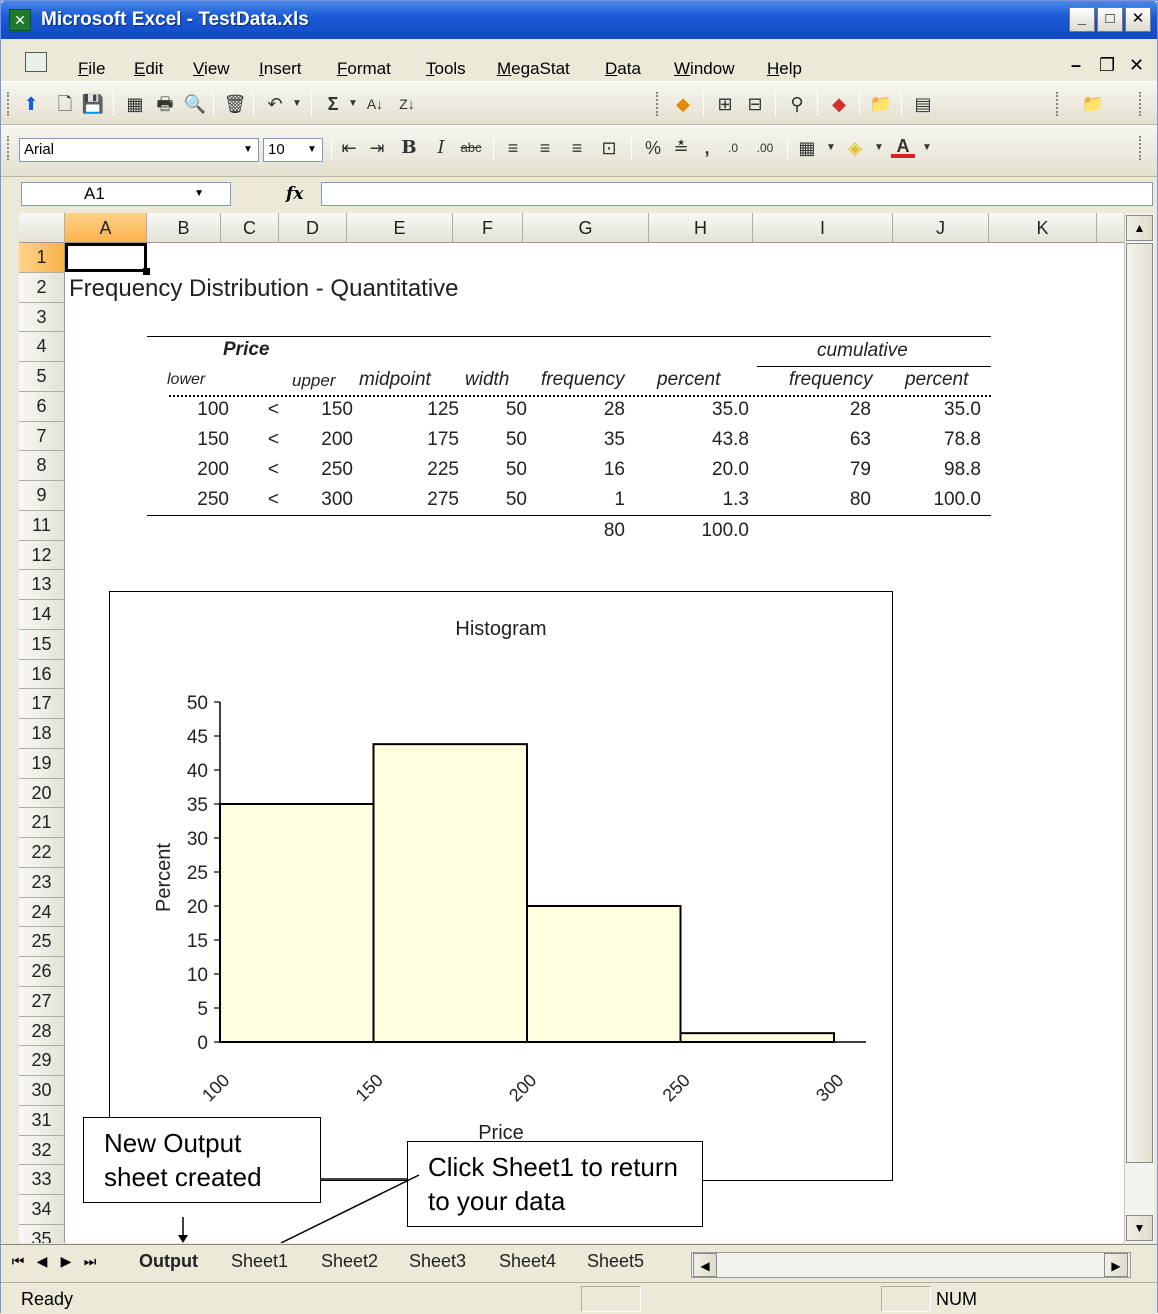  I want to click on increase-decimal-icon: .0, so click(733, 148).